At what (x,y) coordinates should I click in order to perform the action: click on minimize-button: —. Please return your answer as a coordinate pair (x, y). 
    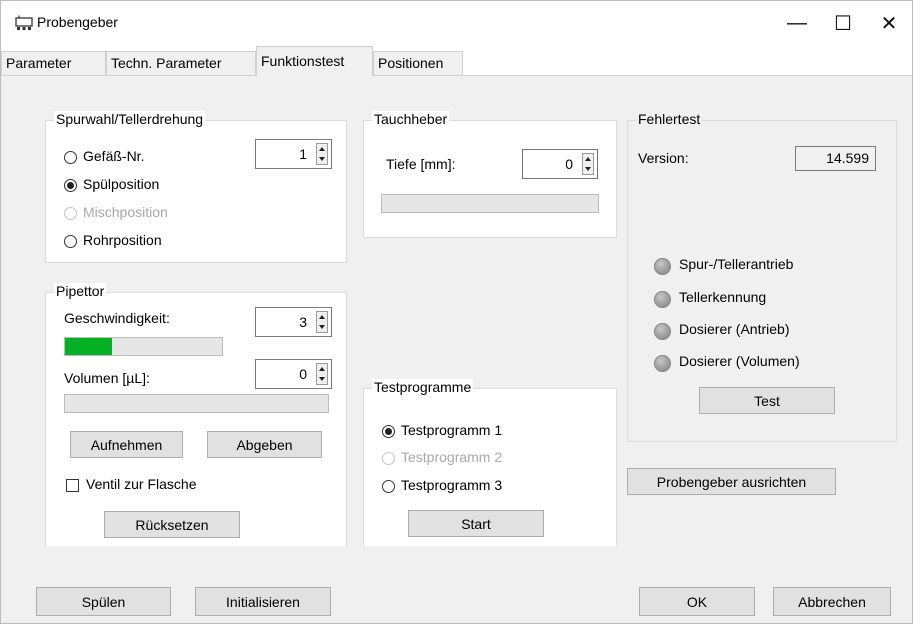
    Looking at the image, I should click on (797, 23).